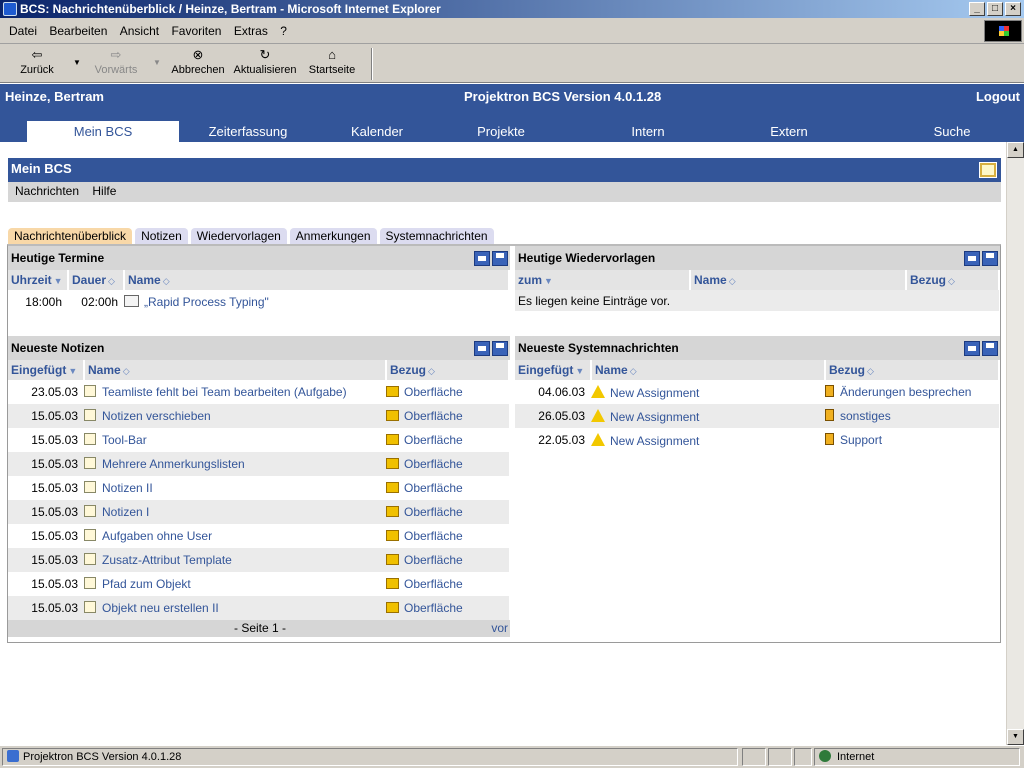  I want to click on note-date: 15.05.03, so click(54, 584).